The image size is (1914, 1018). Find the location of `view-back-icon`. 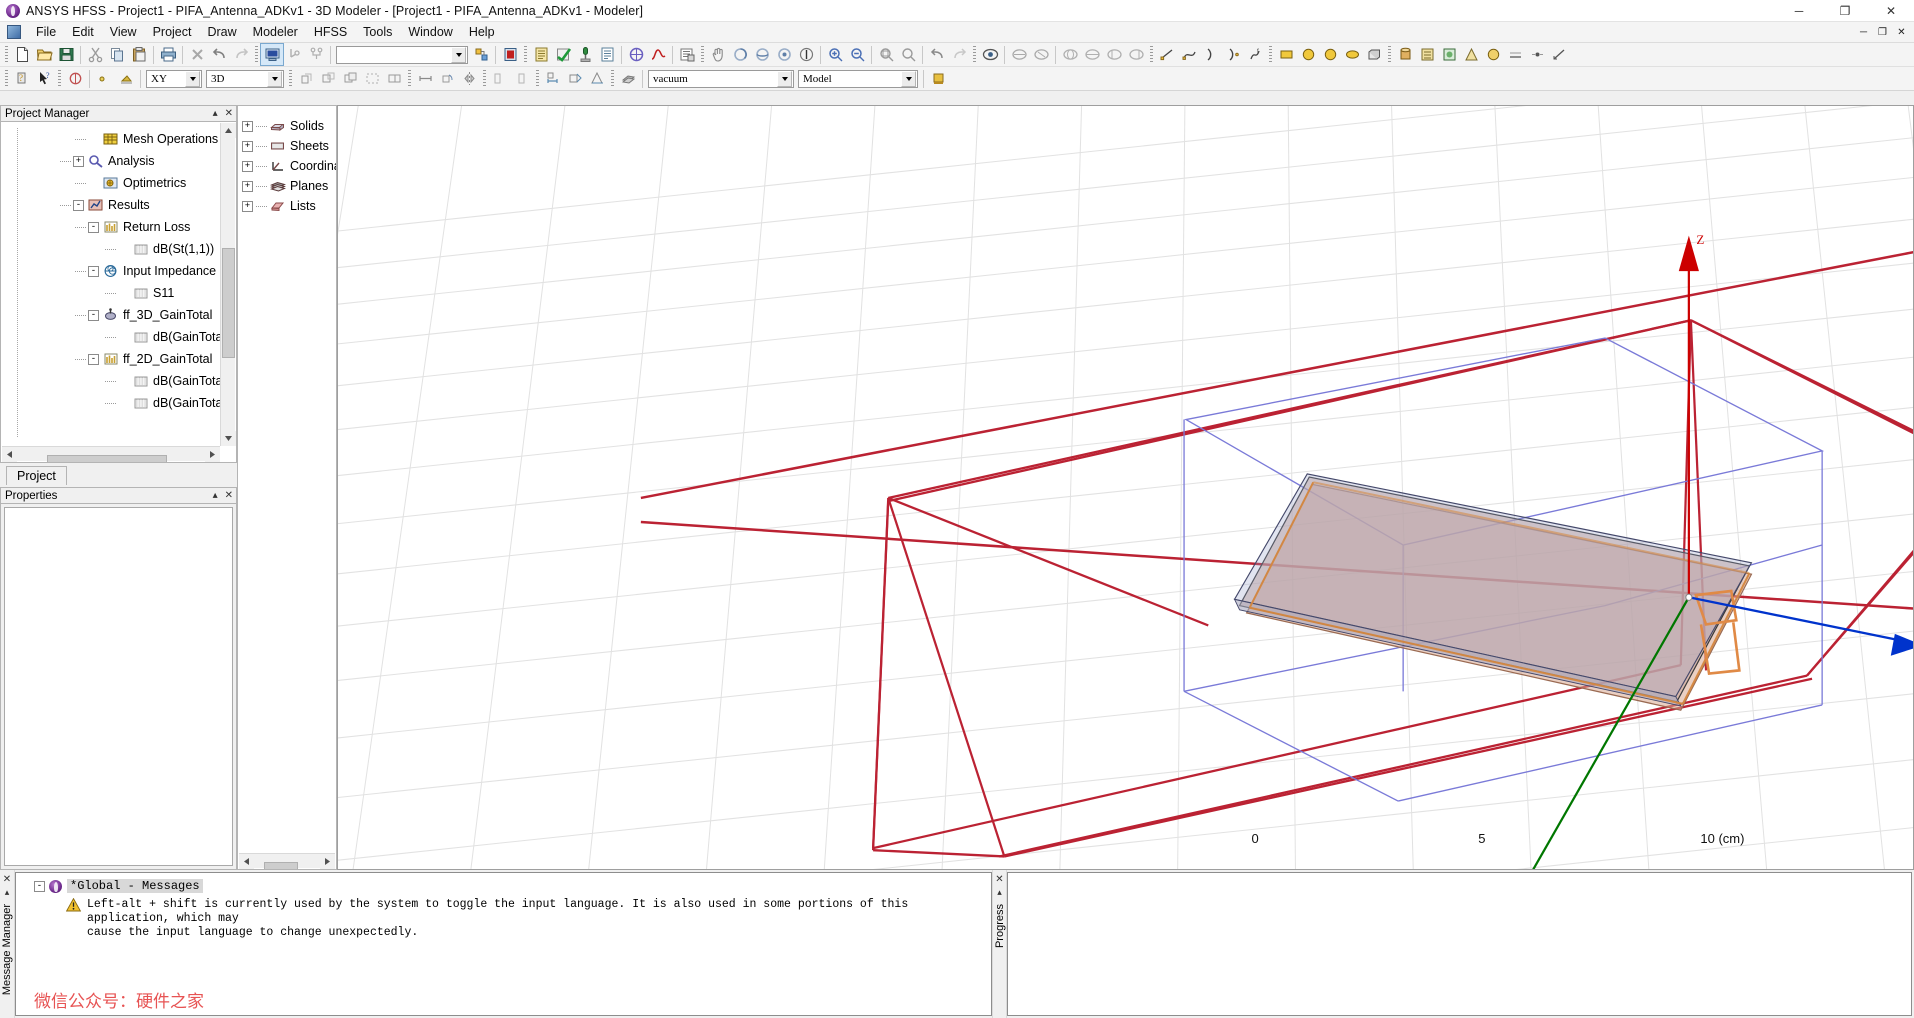

view-back-icon is located at coordinates (1092, 54).